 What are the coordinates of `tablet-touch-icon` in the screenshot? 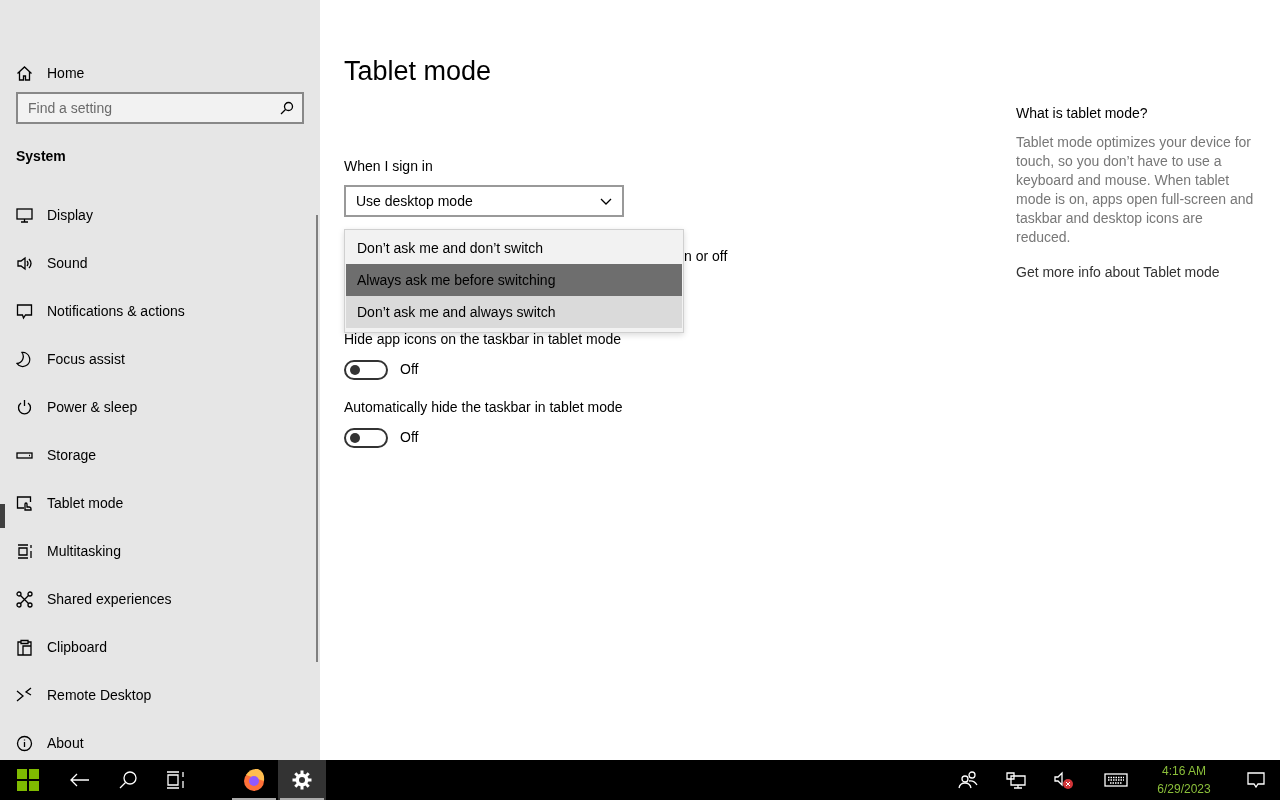 It's located at (24, 503).